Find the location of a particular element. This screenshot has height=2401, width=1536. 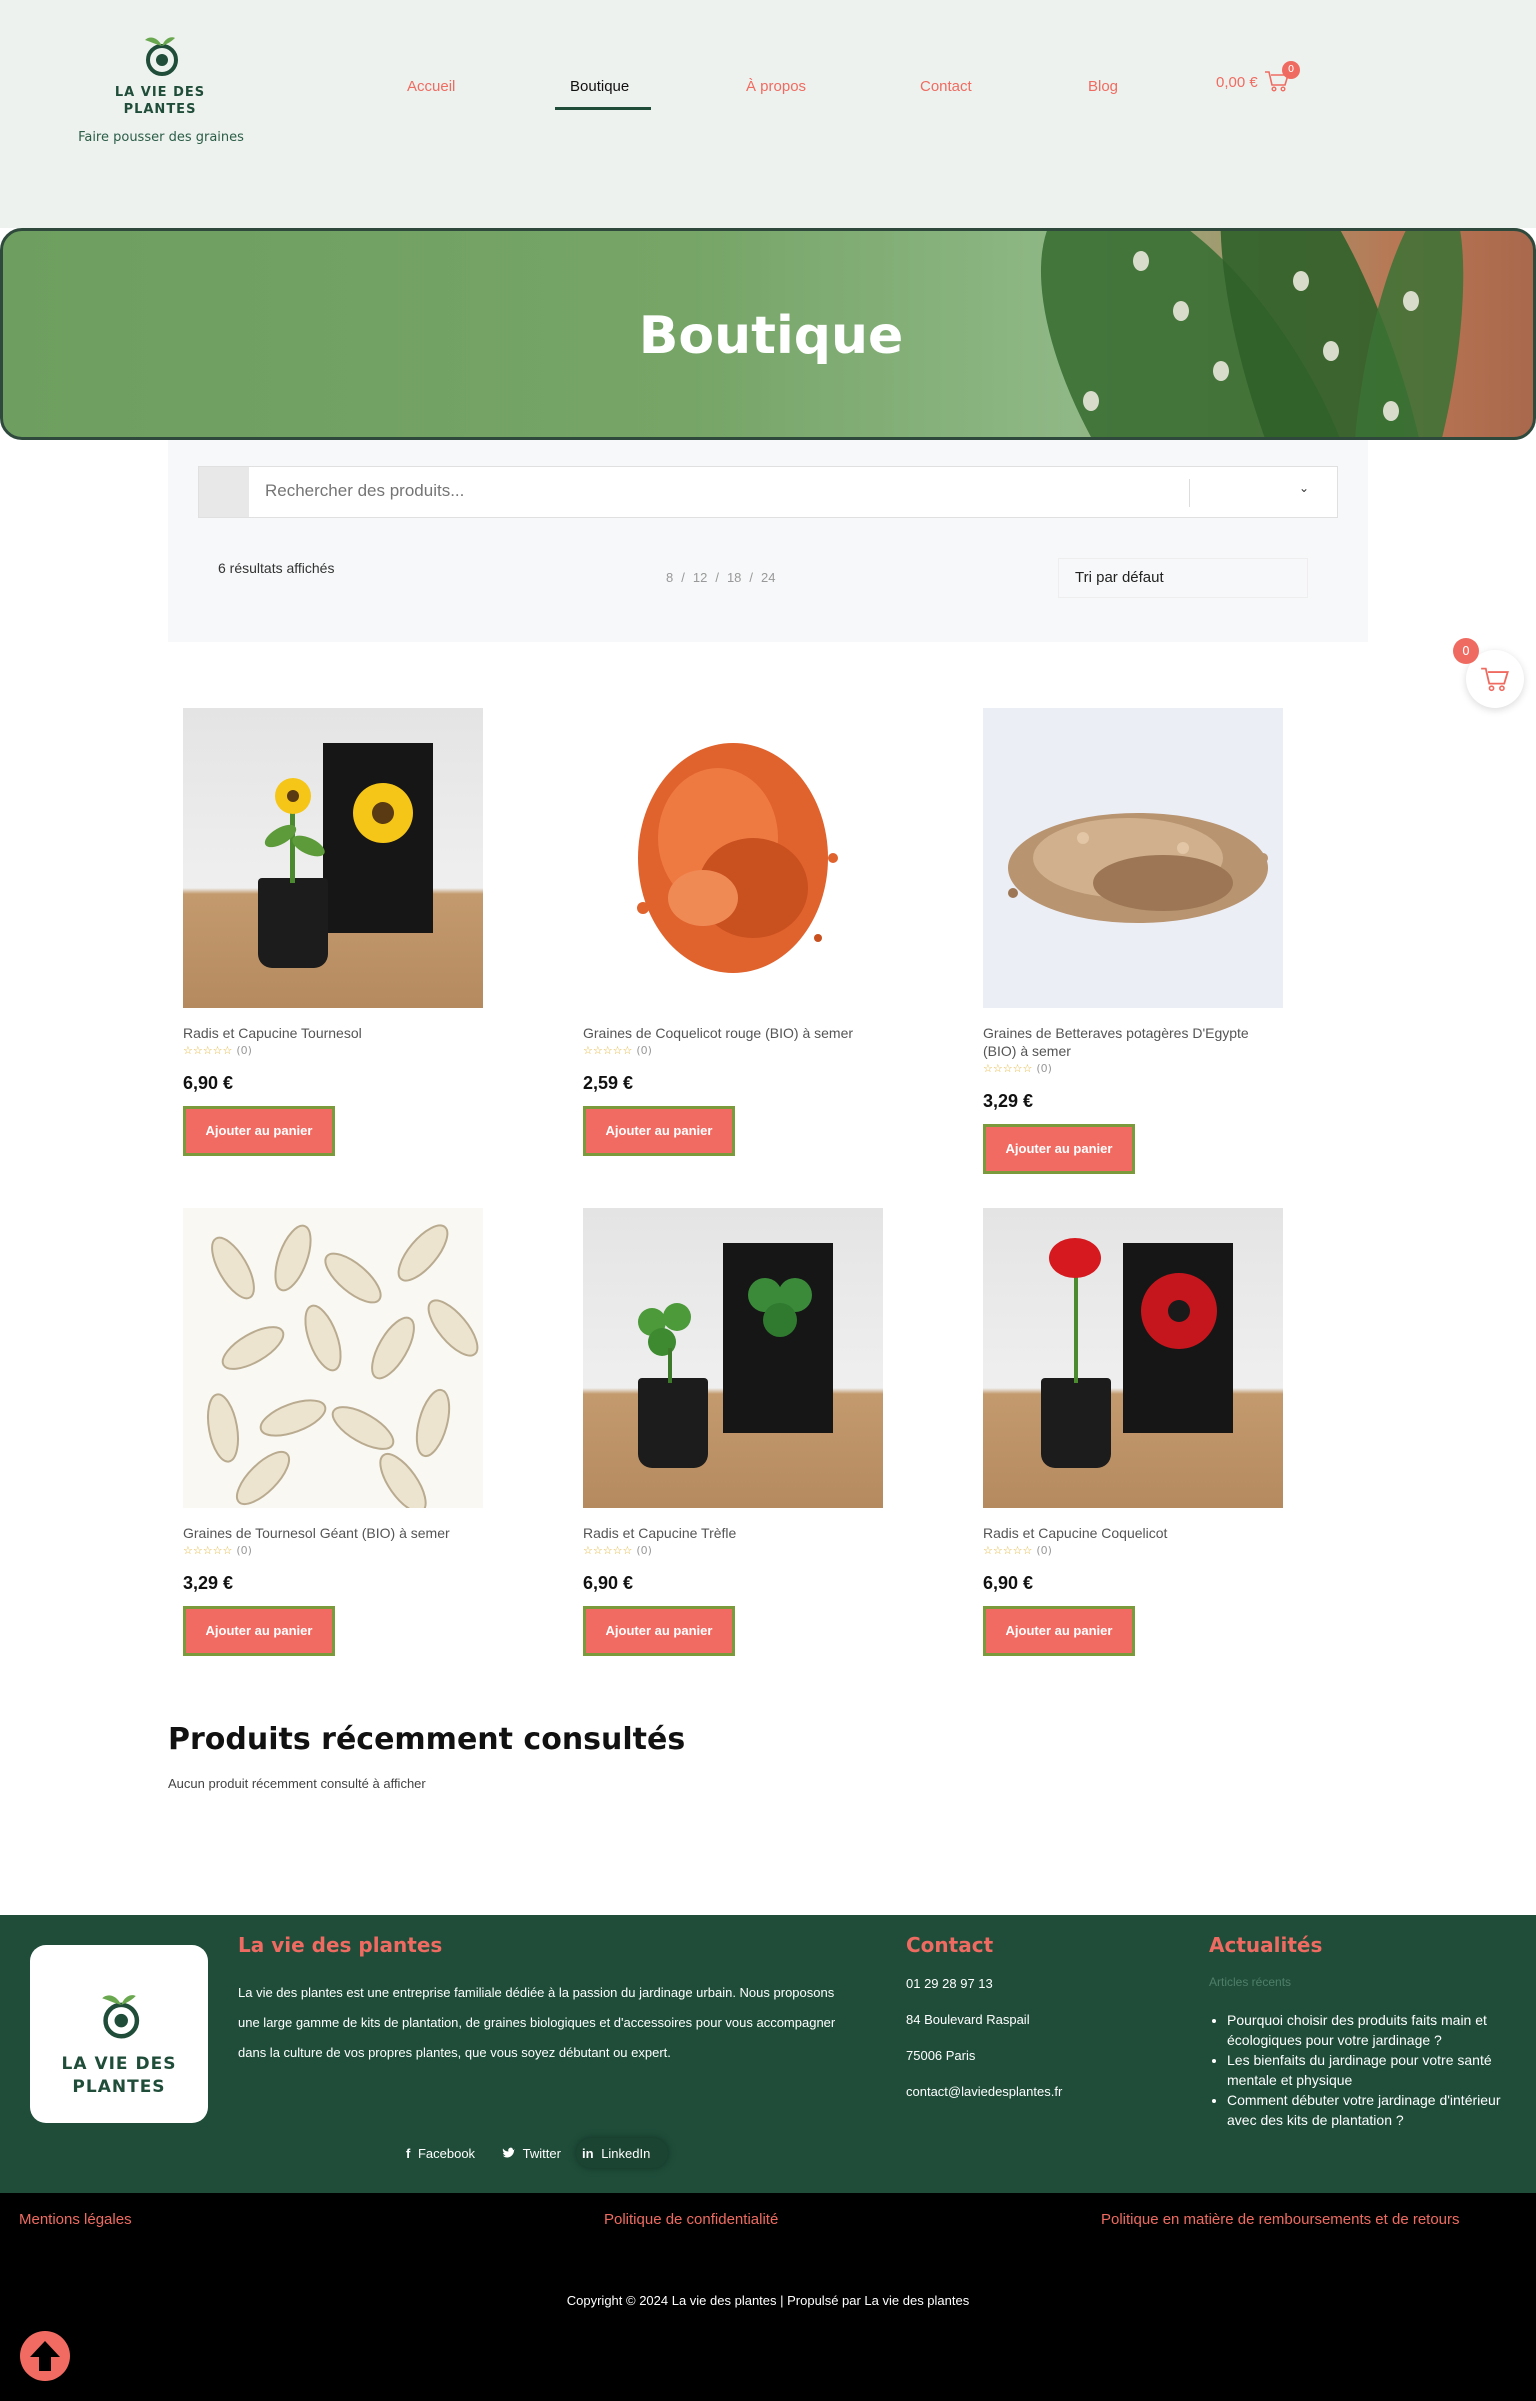

cart-icon is located at coordinates (1495, 679).